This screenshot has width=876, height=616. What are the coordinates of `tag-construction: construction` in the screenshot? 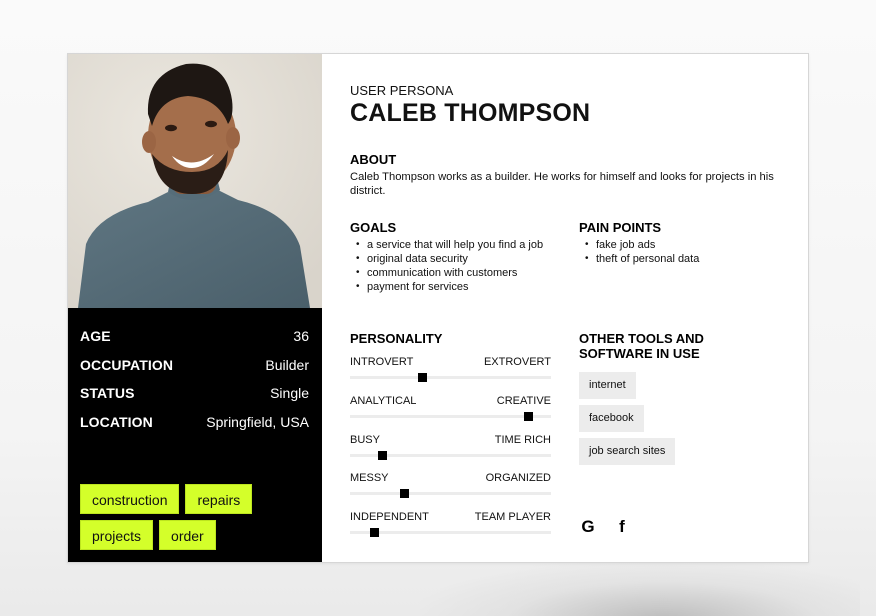 It's located at (130, 499).